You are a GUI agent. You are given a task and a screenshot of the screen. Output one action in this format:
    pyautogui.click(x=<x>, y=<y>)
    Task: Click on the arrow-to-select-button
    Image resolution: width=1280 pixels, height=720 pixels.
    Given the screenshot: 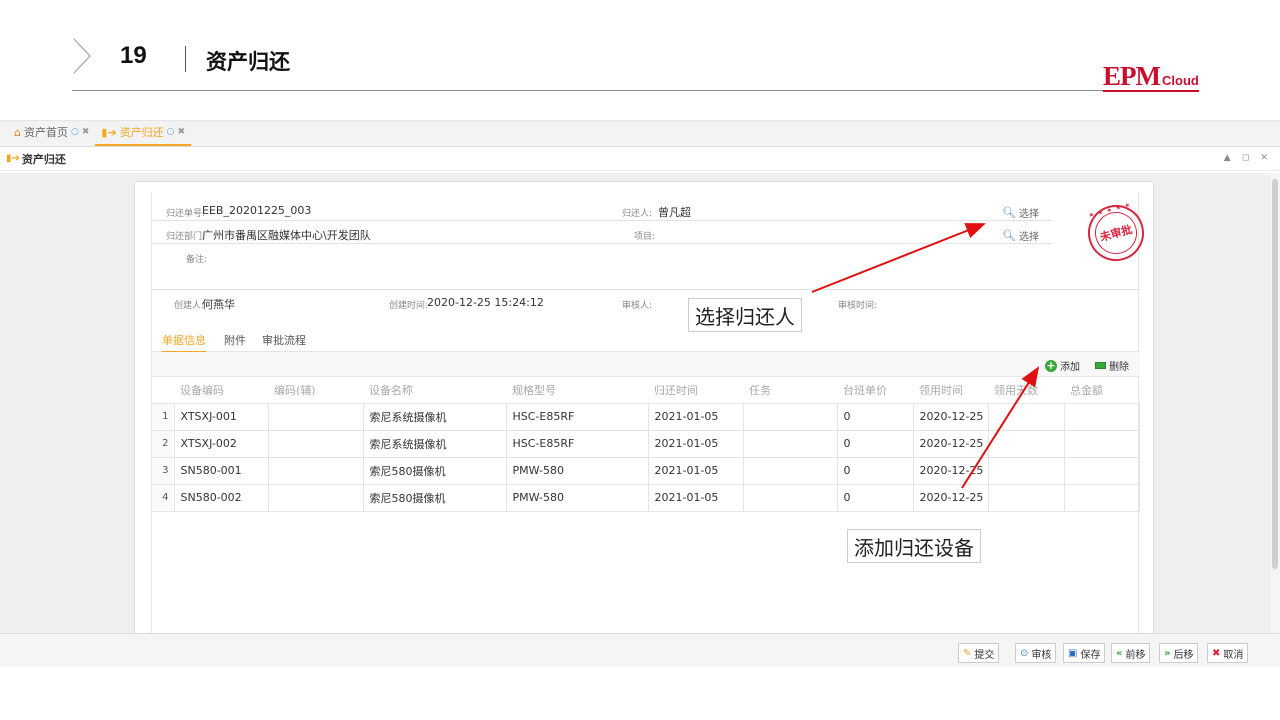 What is the action you would take?
    pyautogui.click(x=898, y=258)
    